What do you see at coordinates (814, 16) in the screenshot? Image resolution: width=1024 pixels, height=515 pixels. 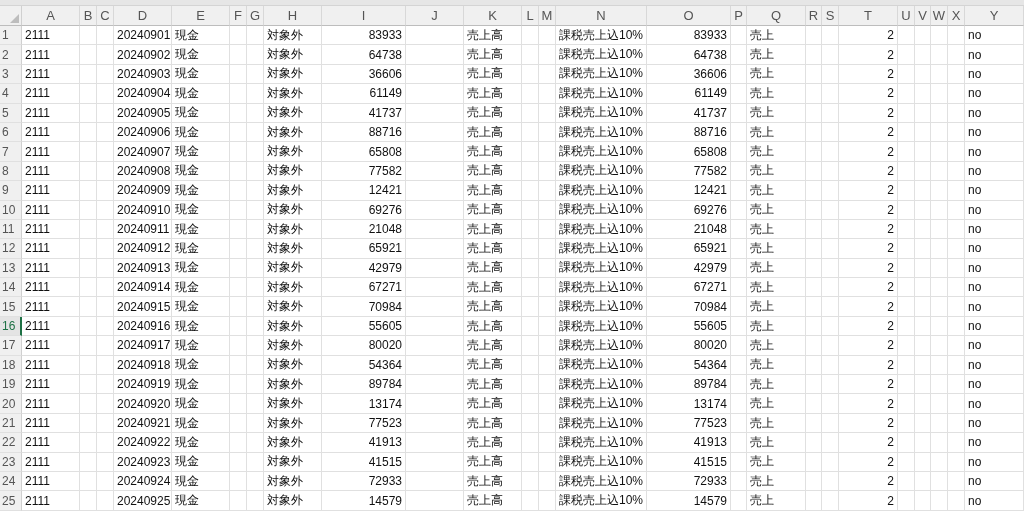 I see `column-header: R` at bounding box center [814, 16].